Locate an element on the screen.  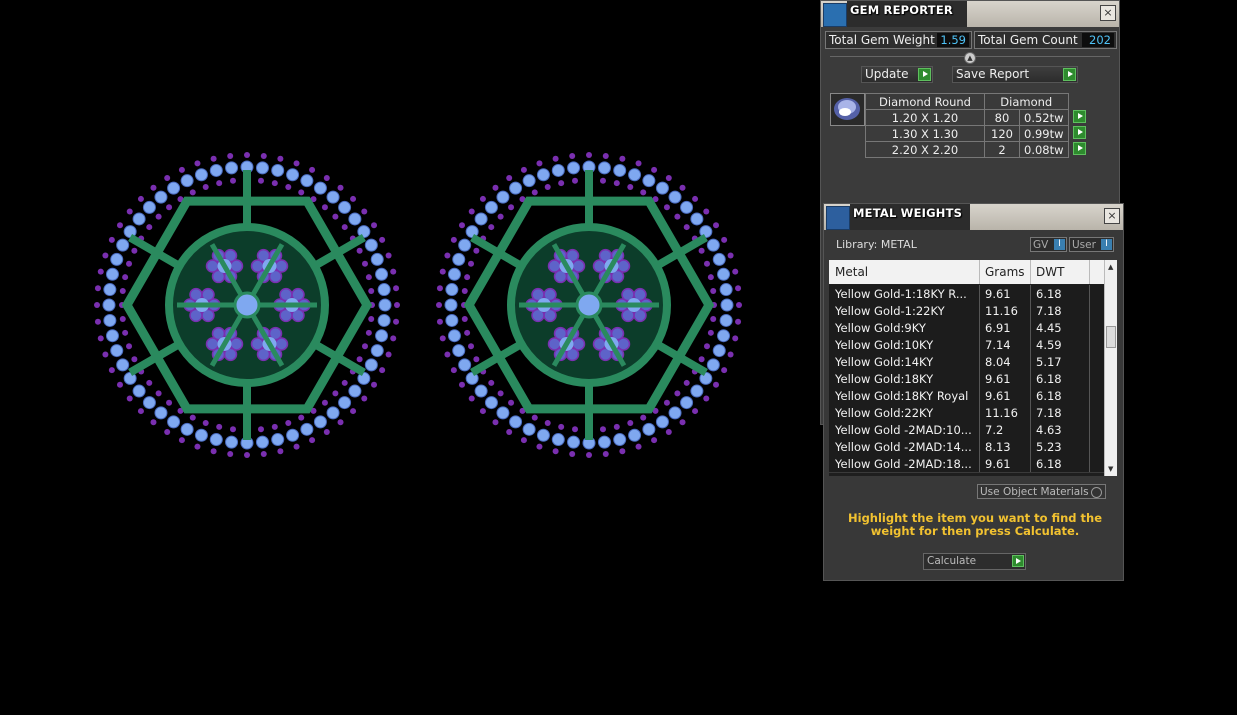
use-object-materials-option: Use Object Materials is located at coordinates (1041, 491).